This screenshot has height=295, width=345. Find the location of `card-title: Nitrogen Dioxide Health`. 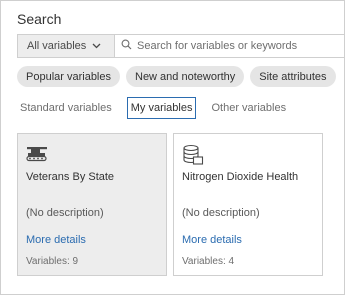

card-title: Nitrogen Dioxide Health is located at coordinates (240, 177).